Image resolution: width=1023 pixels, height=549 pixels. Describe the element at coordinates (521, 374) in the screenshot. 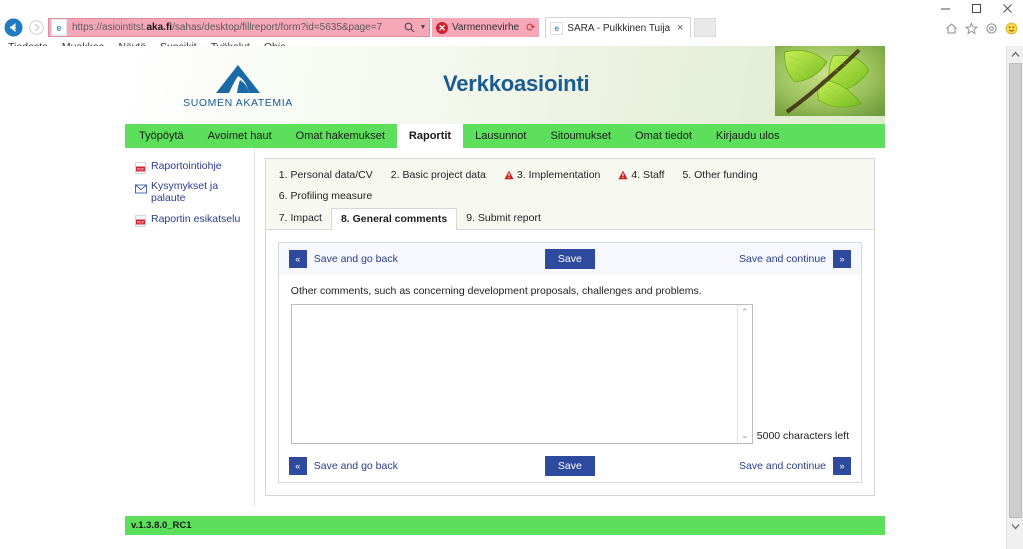

I see `comments-textarea: ⌃ ⌄` at that location.